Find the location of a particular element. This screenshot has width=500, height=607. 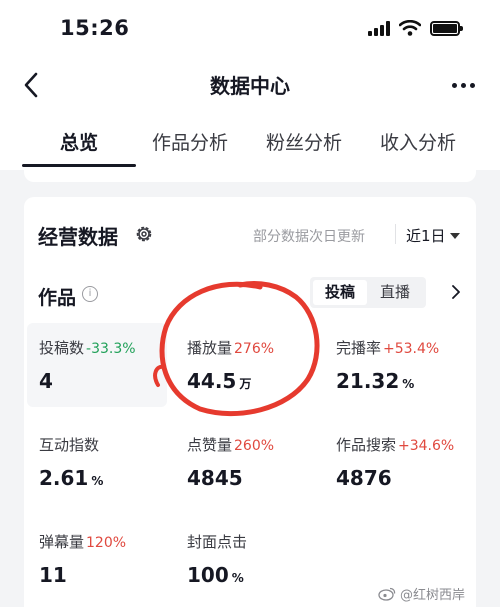

caret-down-icon is located at coordinates (454, 235).